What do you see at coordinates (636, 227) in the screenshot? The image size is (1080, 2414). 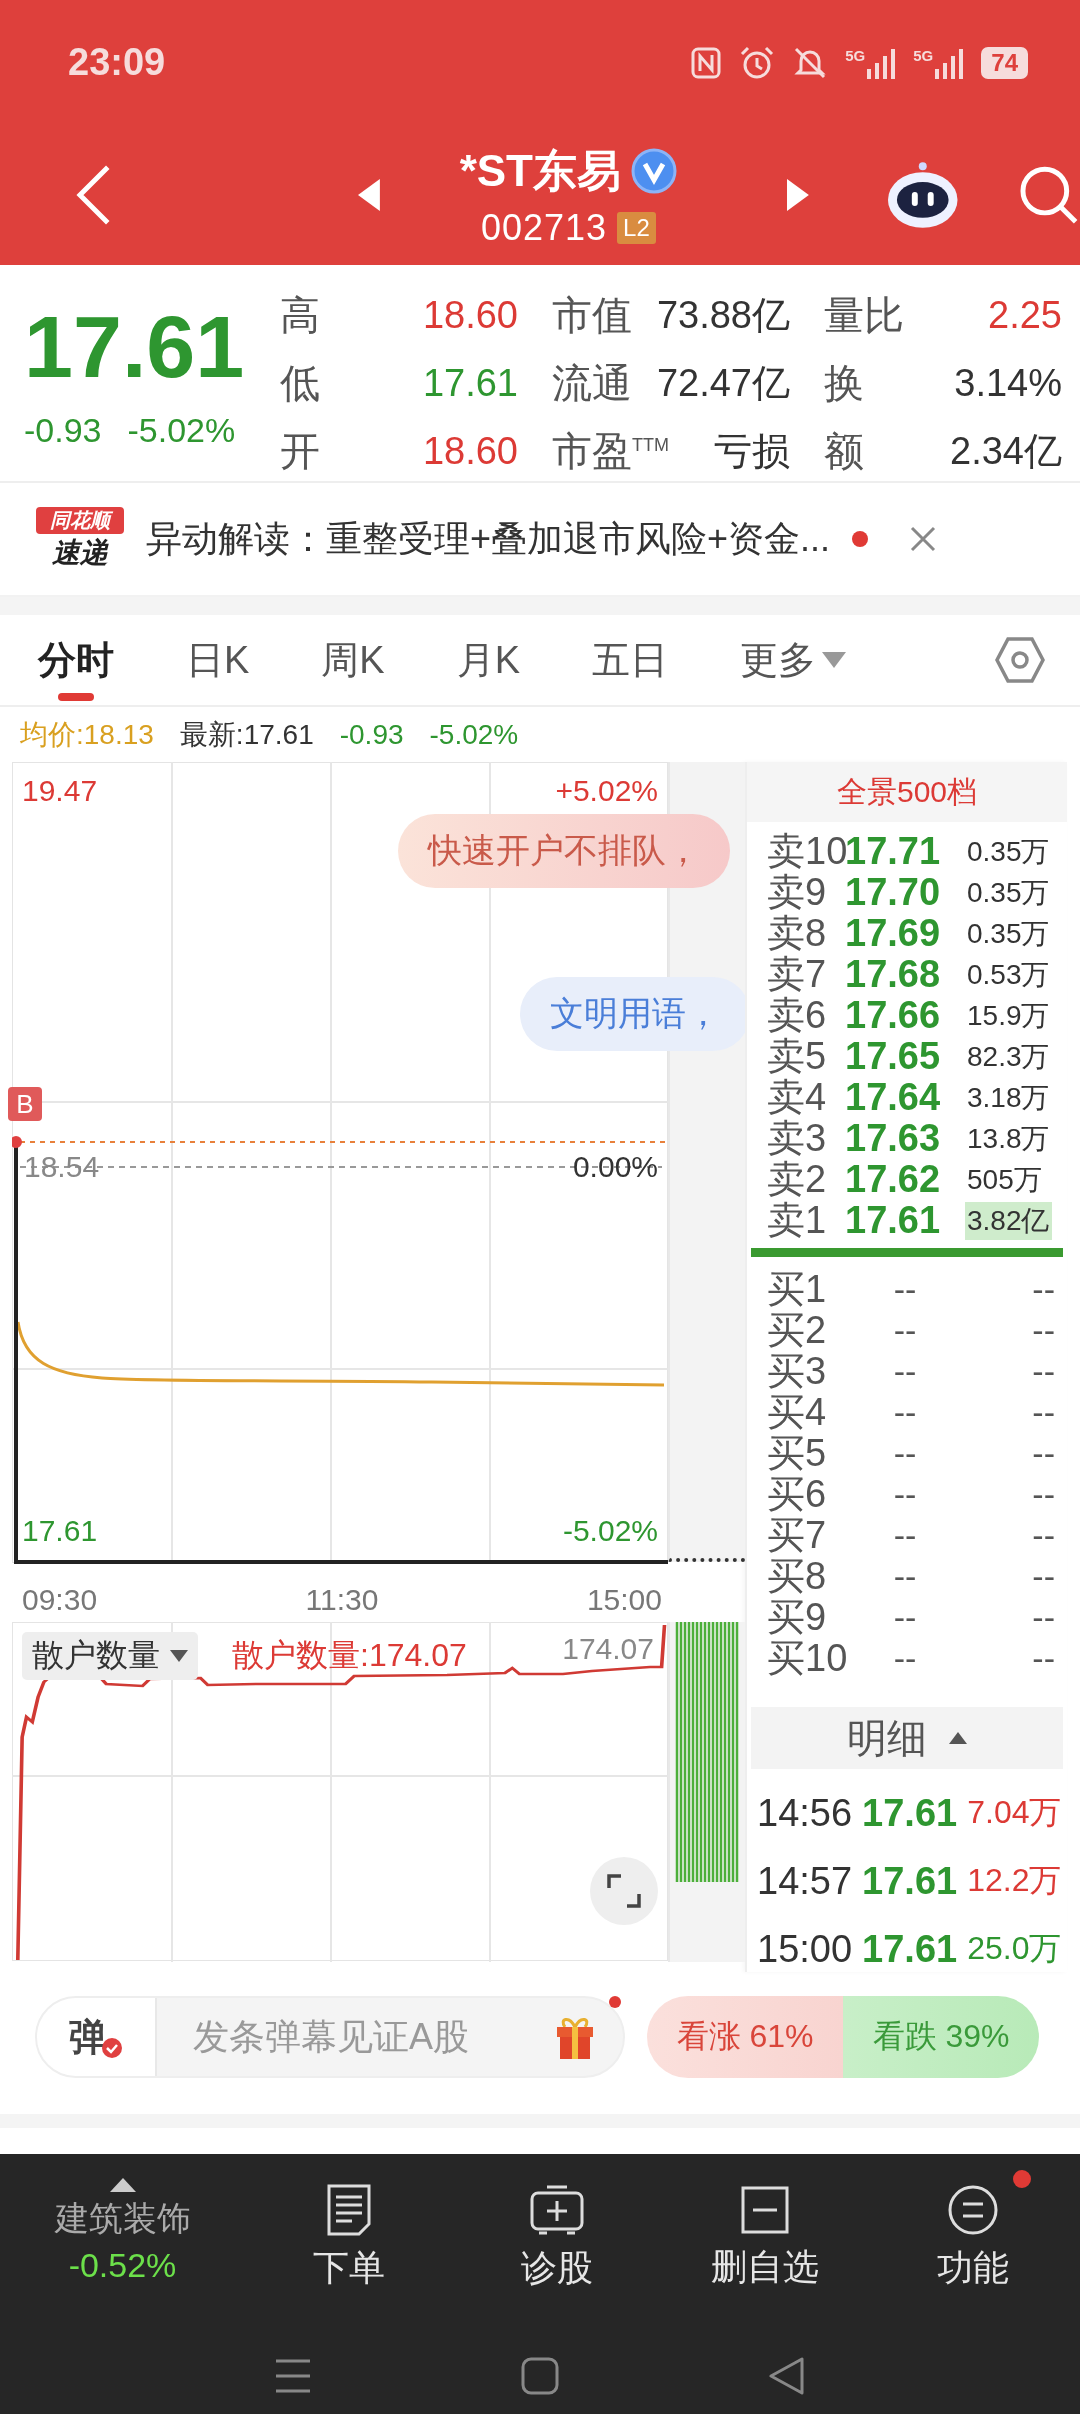 I see `level-badge: L2` at bounding box center [636, 227].